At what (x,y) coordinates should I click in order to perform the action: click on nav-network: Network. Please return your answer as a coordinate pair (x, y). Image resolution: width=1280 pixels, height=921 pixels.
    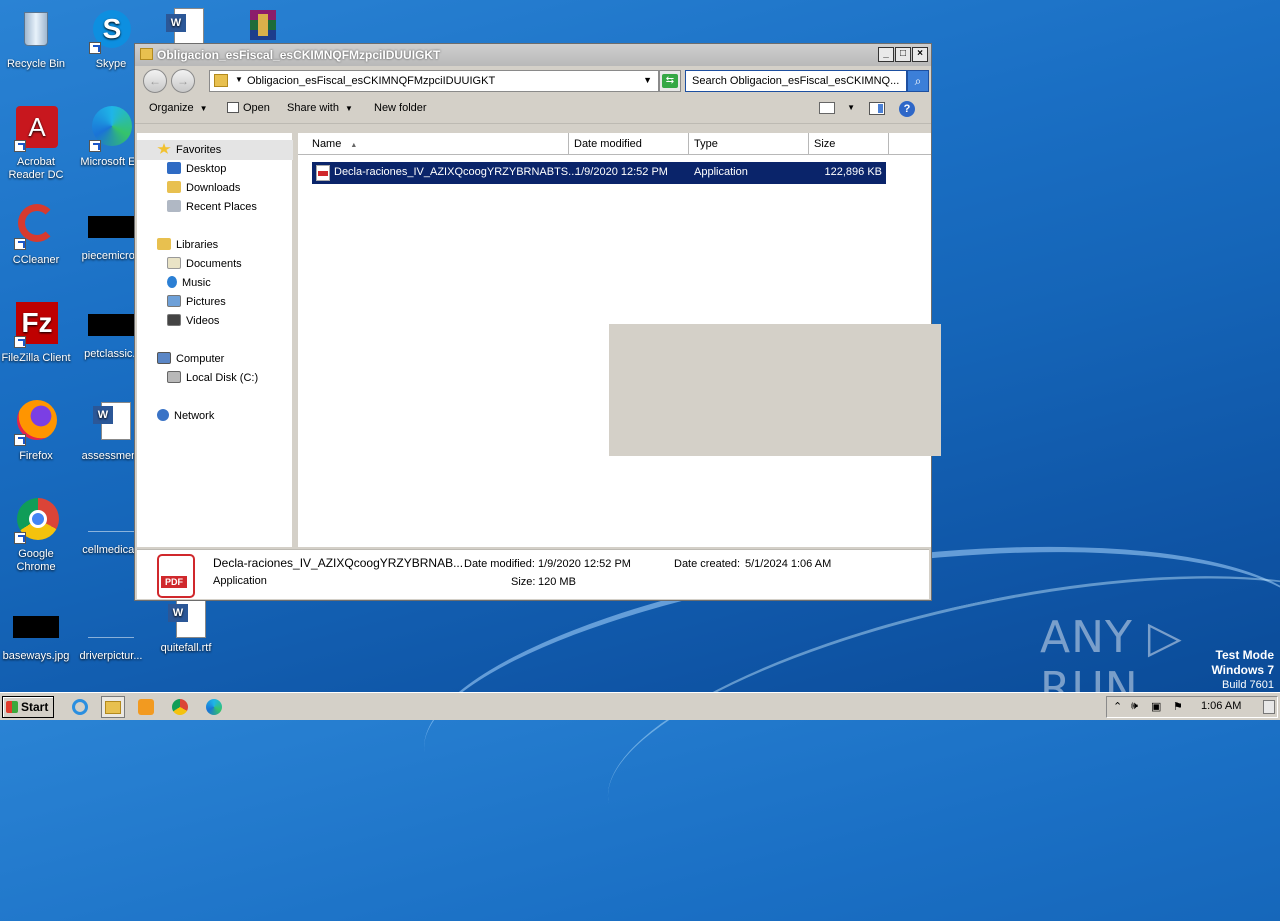
    Looking at the image, I should click on (185, 416).